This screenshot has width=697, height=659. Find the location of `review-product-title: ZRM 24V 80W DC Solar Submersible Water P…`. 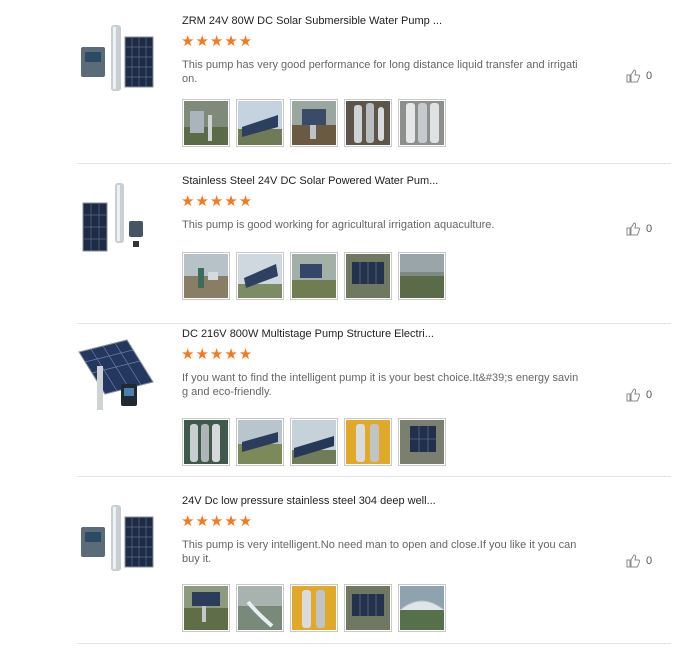

review-product-title: ZRM 24V 80W DC Solar Submersible Water P… is located at coordinates (312, 21).